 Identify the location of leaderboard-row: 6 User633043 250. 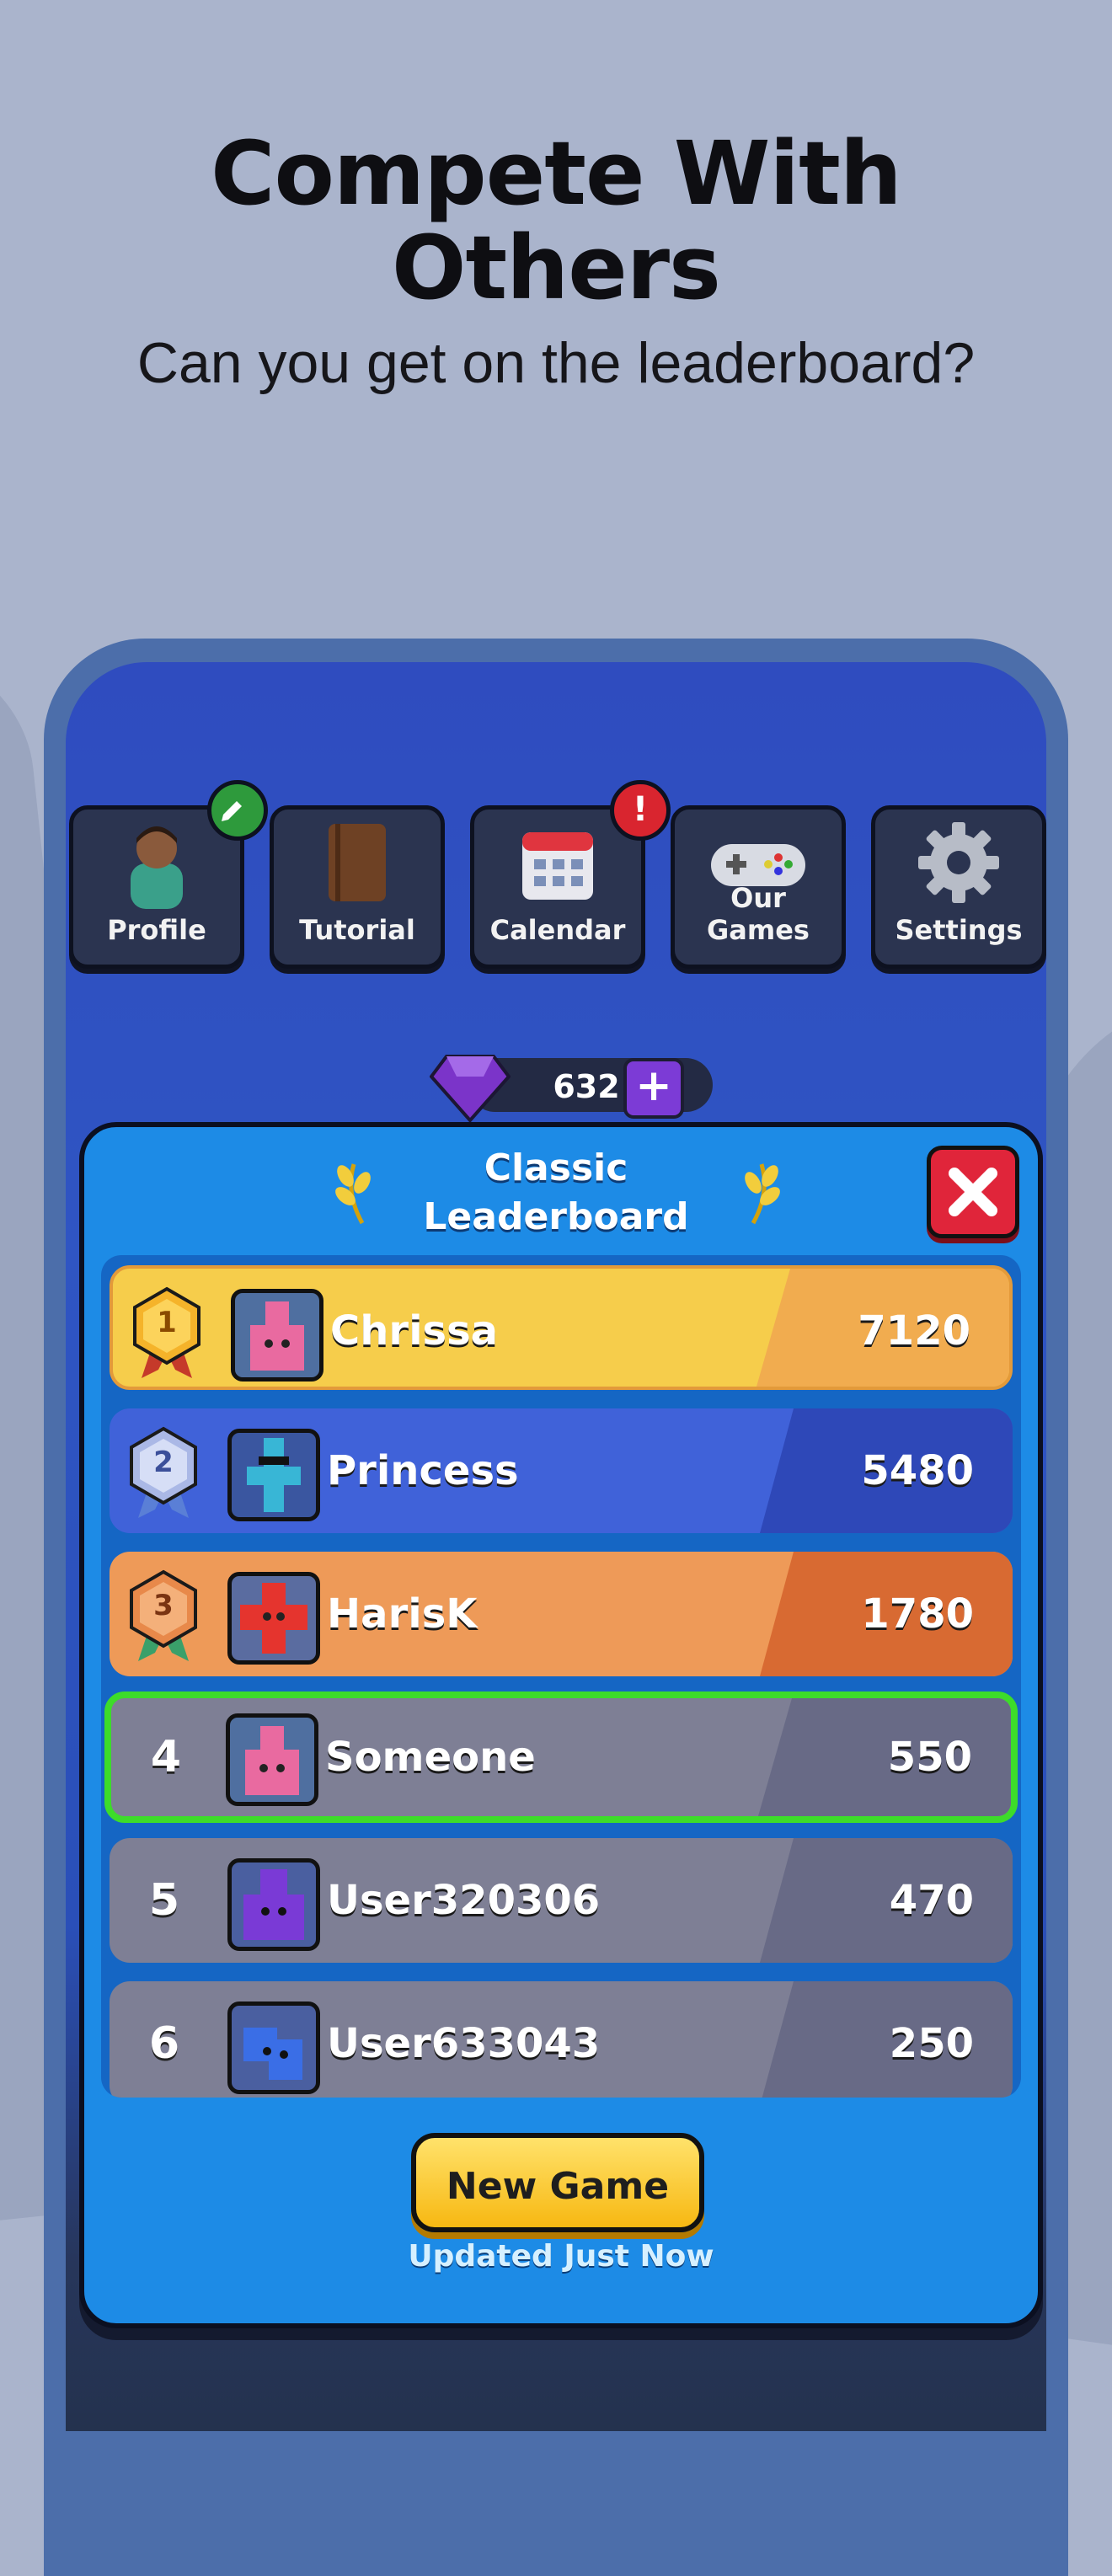
(561, 2039).